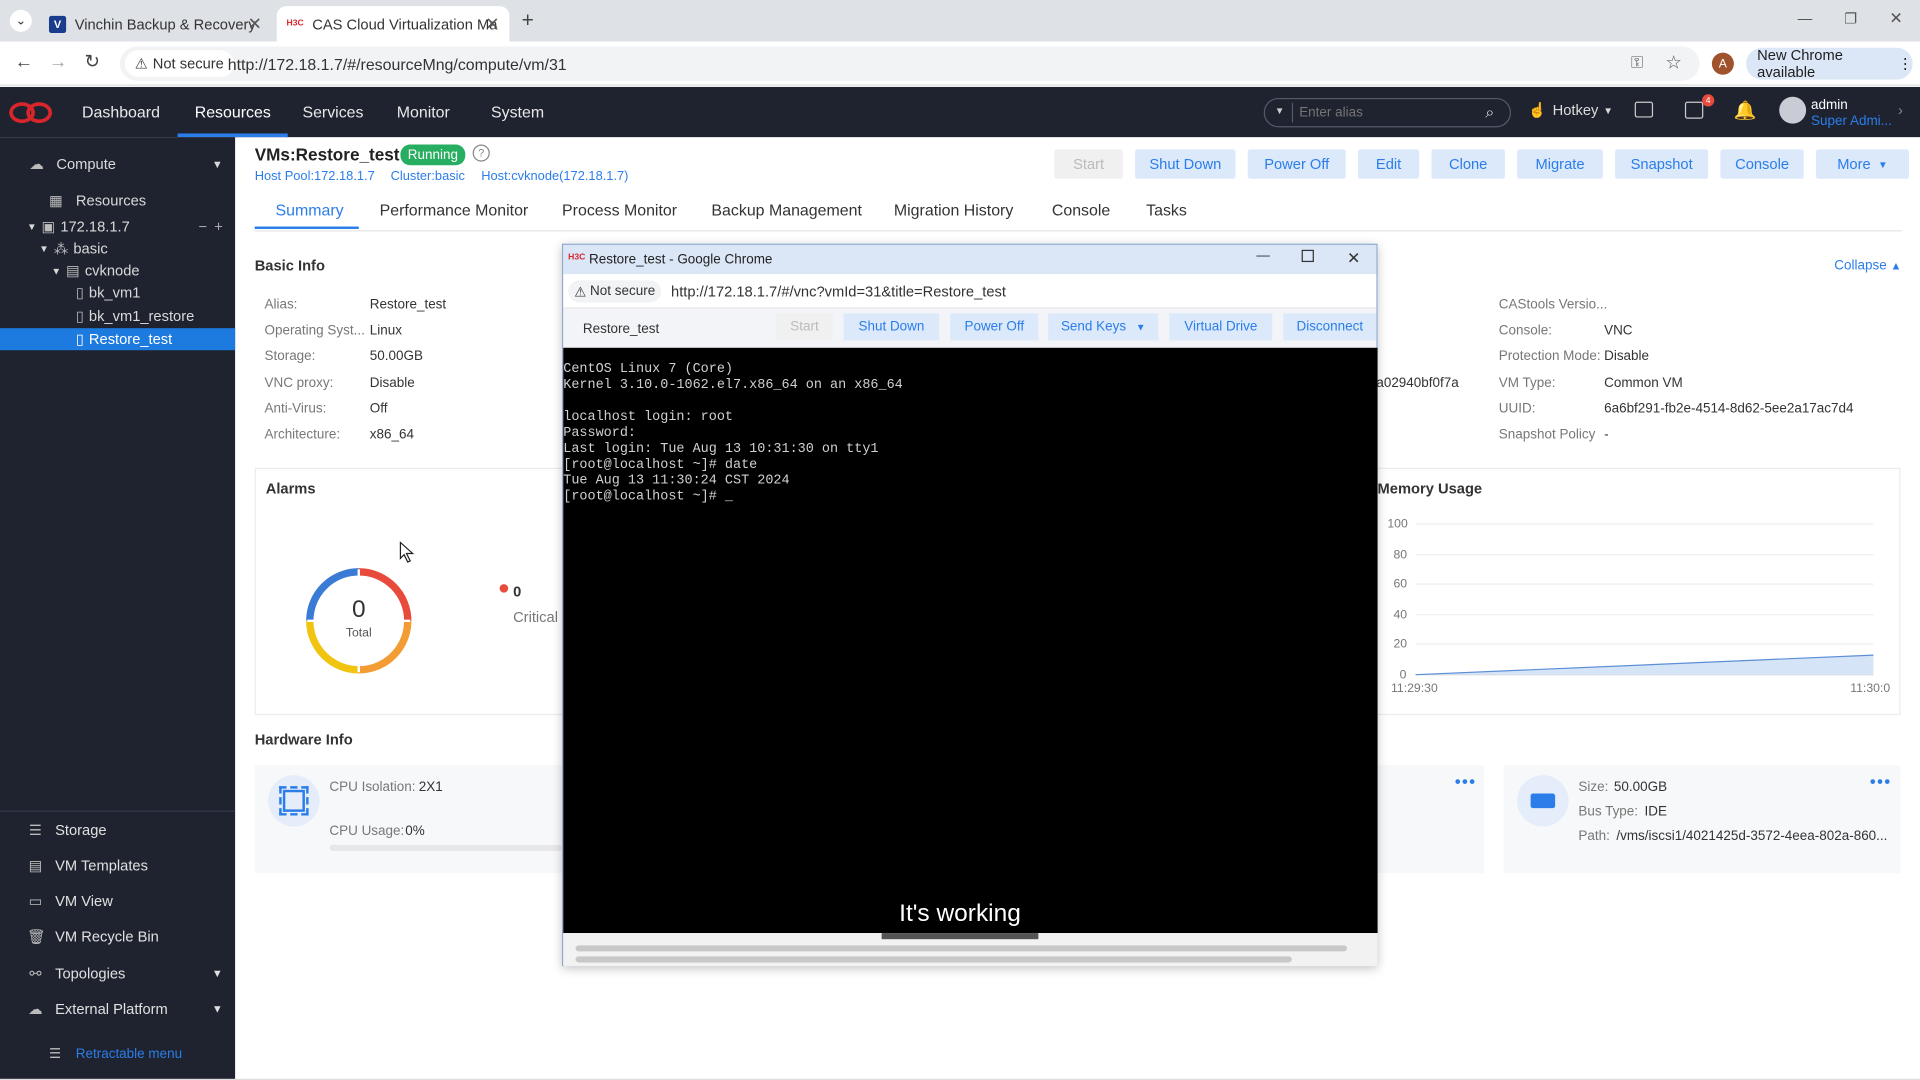 This screenshot has height=1080, width=1920. Describe the element at coordinates (1662, 164) in the screenshot. I see `snapshot-button: Snapshot` at that location.